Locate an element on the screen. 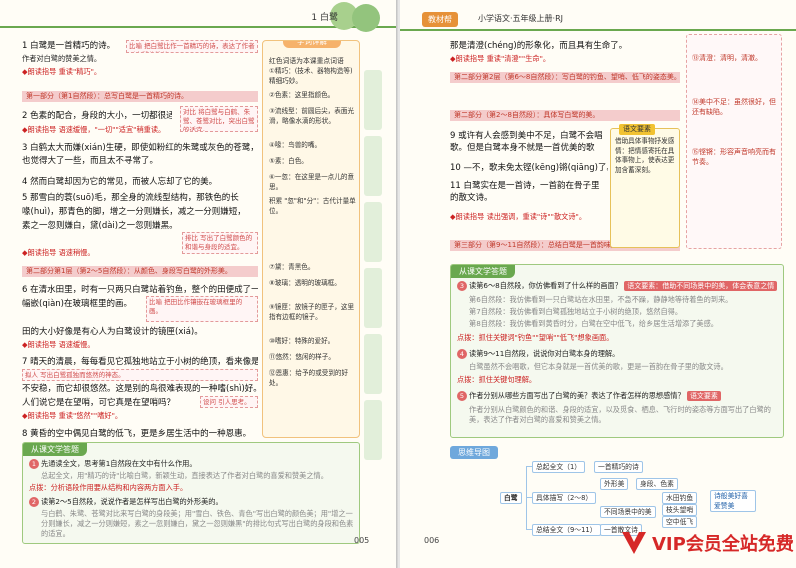  page-header-left: 1 白鹭 is located at coordinates (199, 17).